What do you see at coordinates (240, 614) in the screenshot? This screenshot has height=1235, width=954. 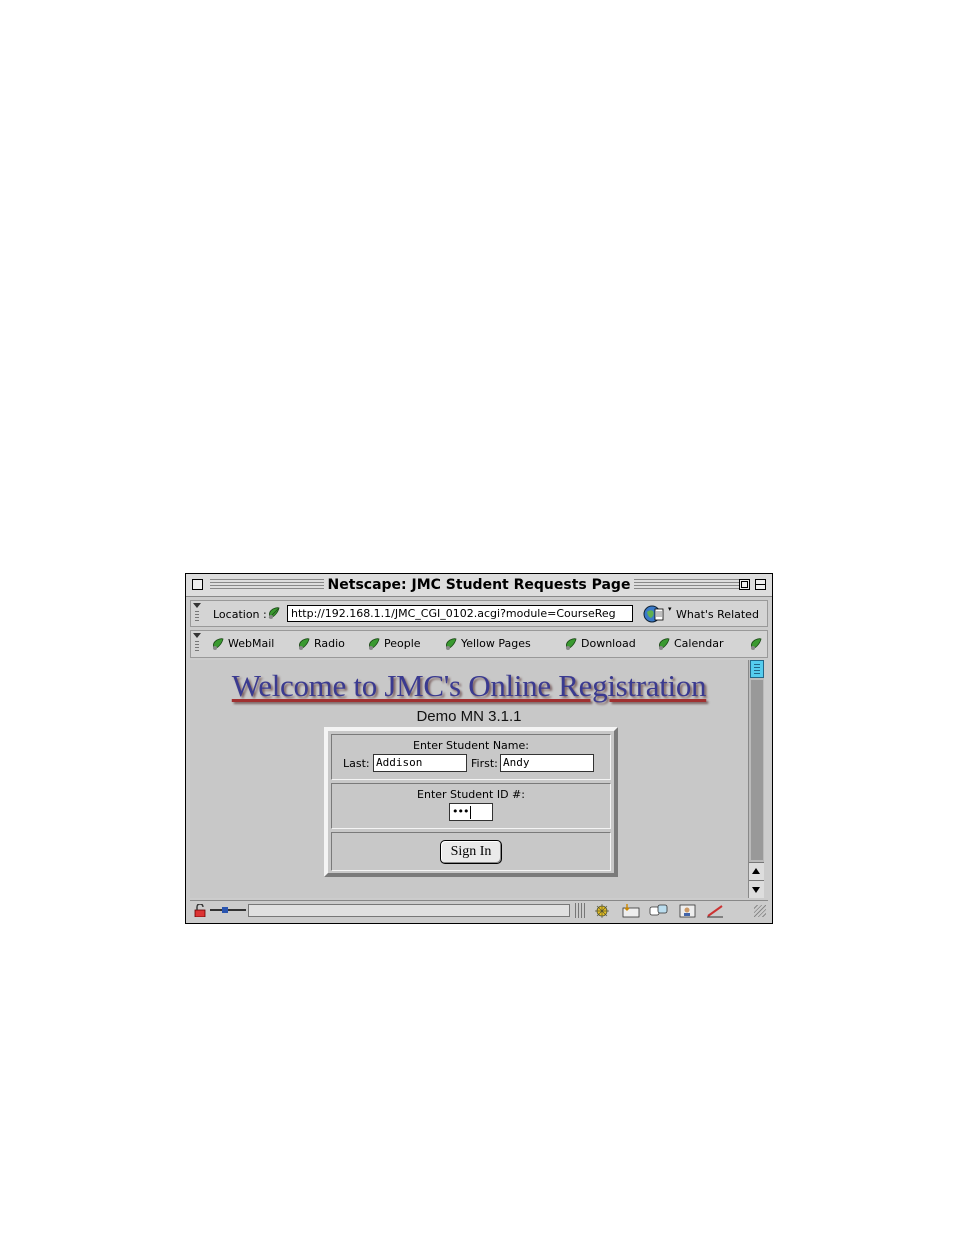 I see `location-label: Location :` at bounding box center [240, 614].